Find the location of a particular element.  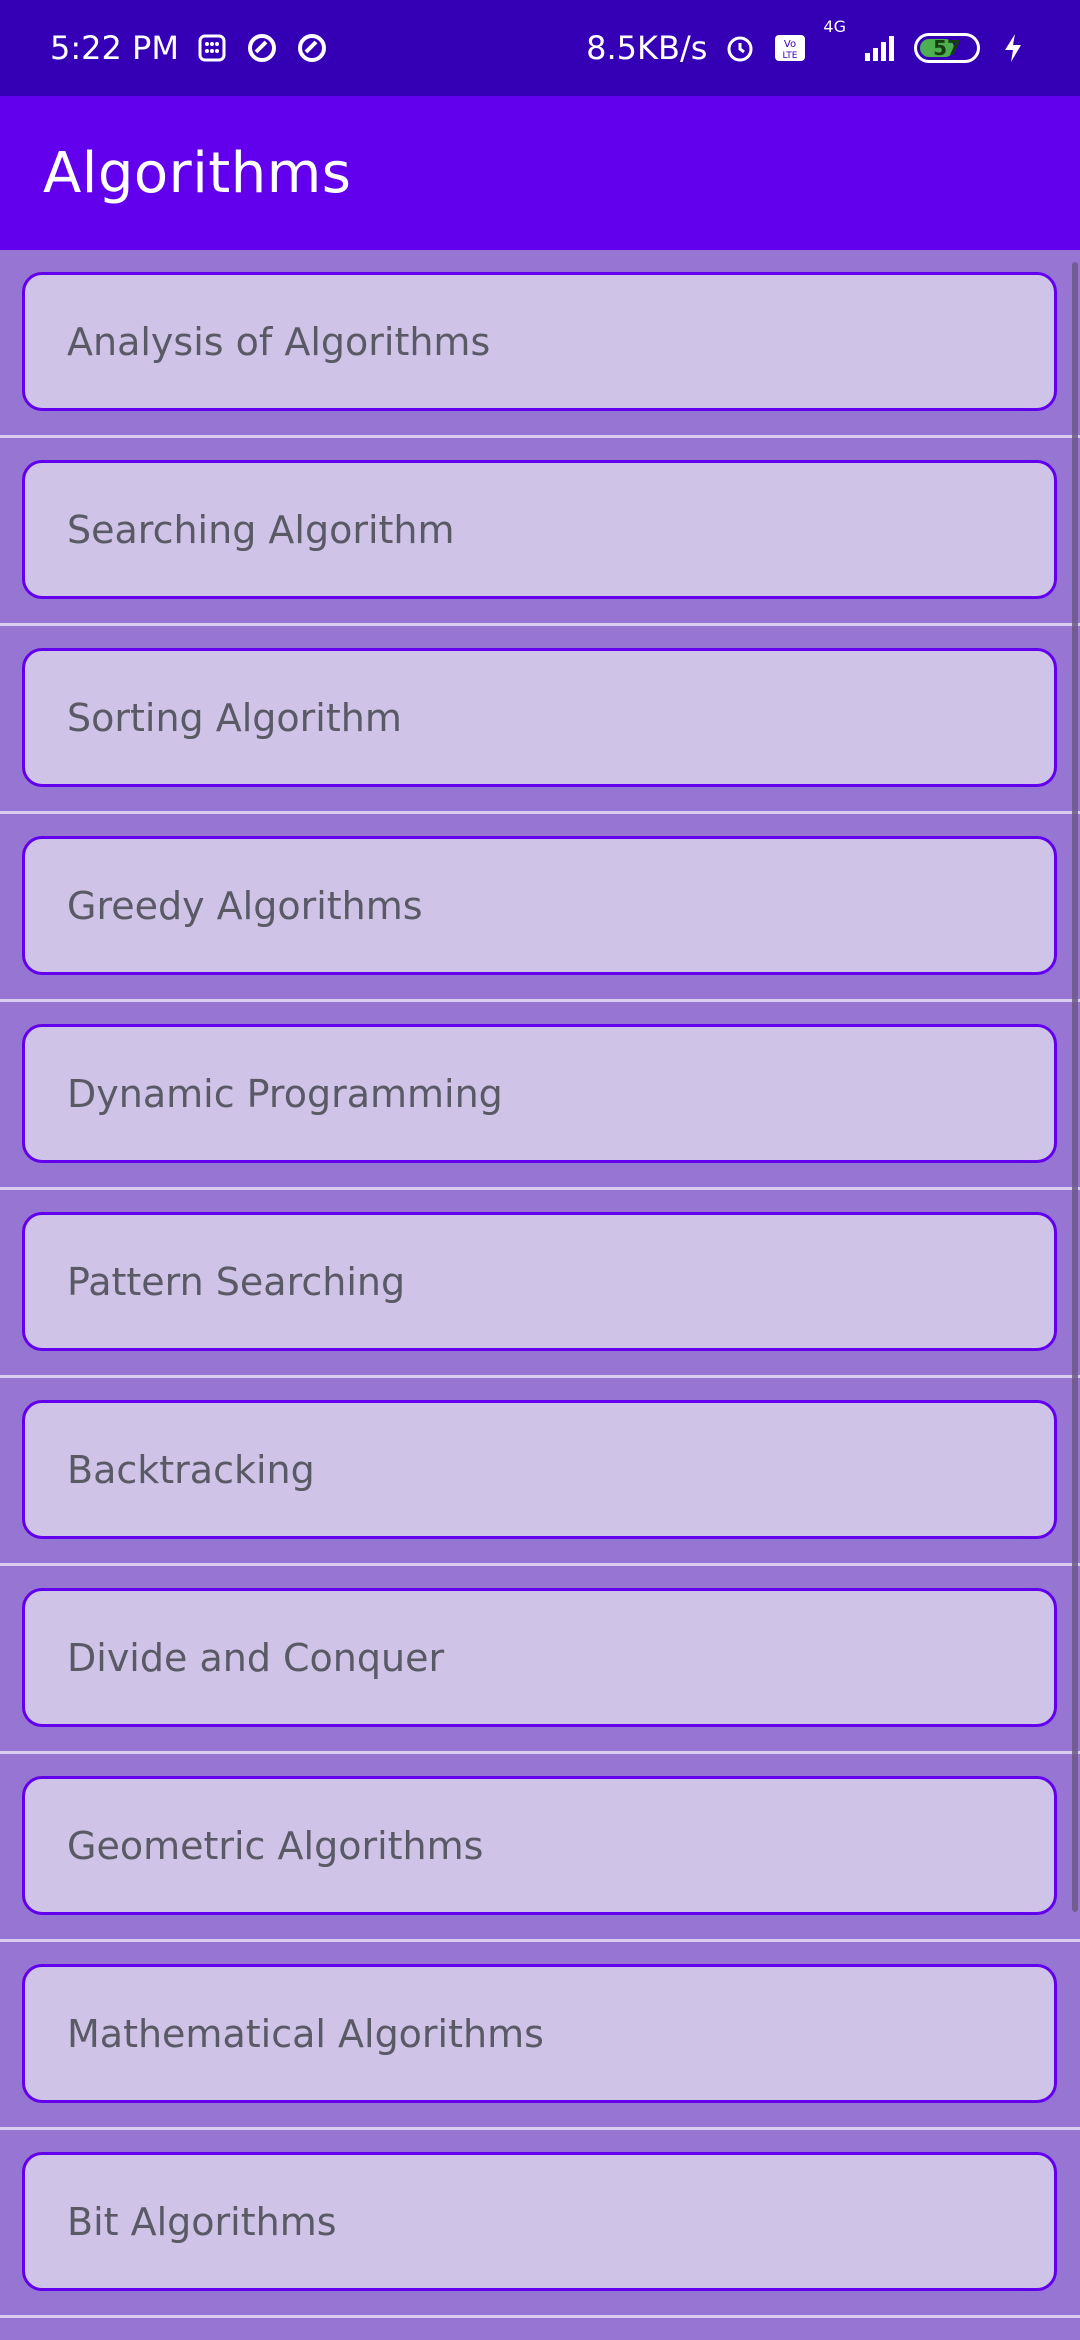

battery-icon: 57 is located at coordinates (947, 48).